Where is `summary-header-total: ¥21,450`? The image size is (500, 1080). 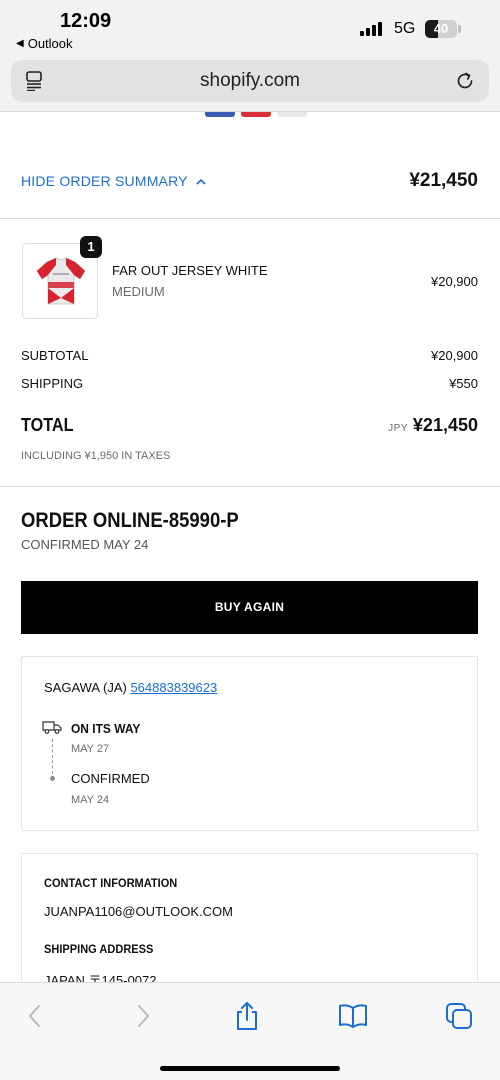
summary-header-total: ¥21,450 is located at coordinates (443, 180).